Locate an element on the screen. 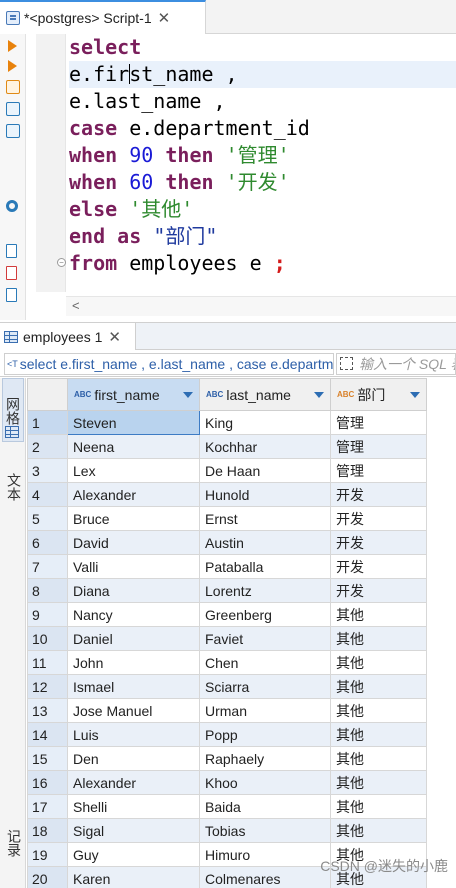 The image size is (456, 888). last-name-cell: Sciarra is located at coordinates (265, 686).